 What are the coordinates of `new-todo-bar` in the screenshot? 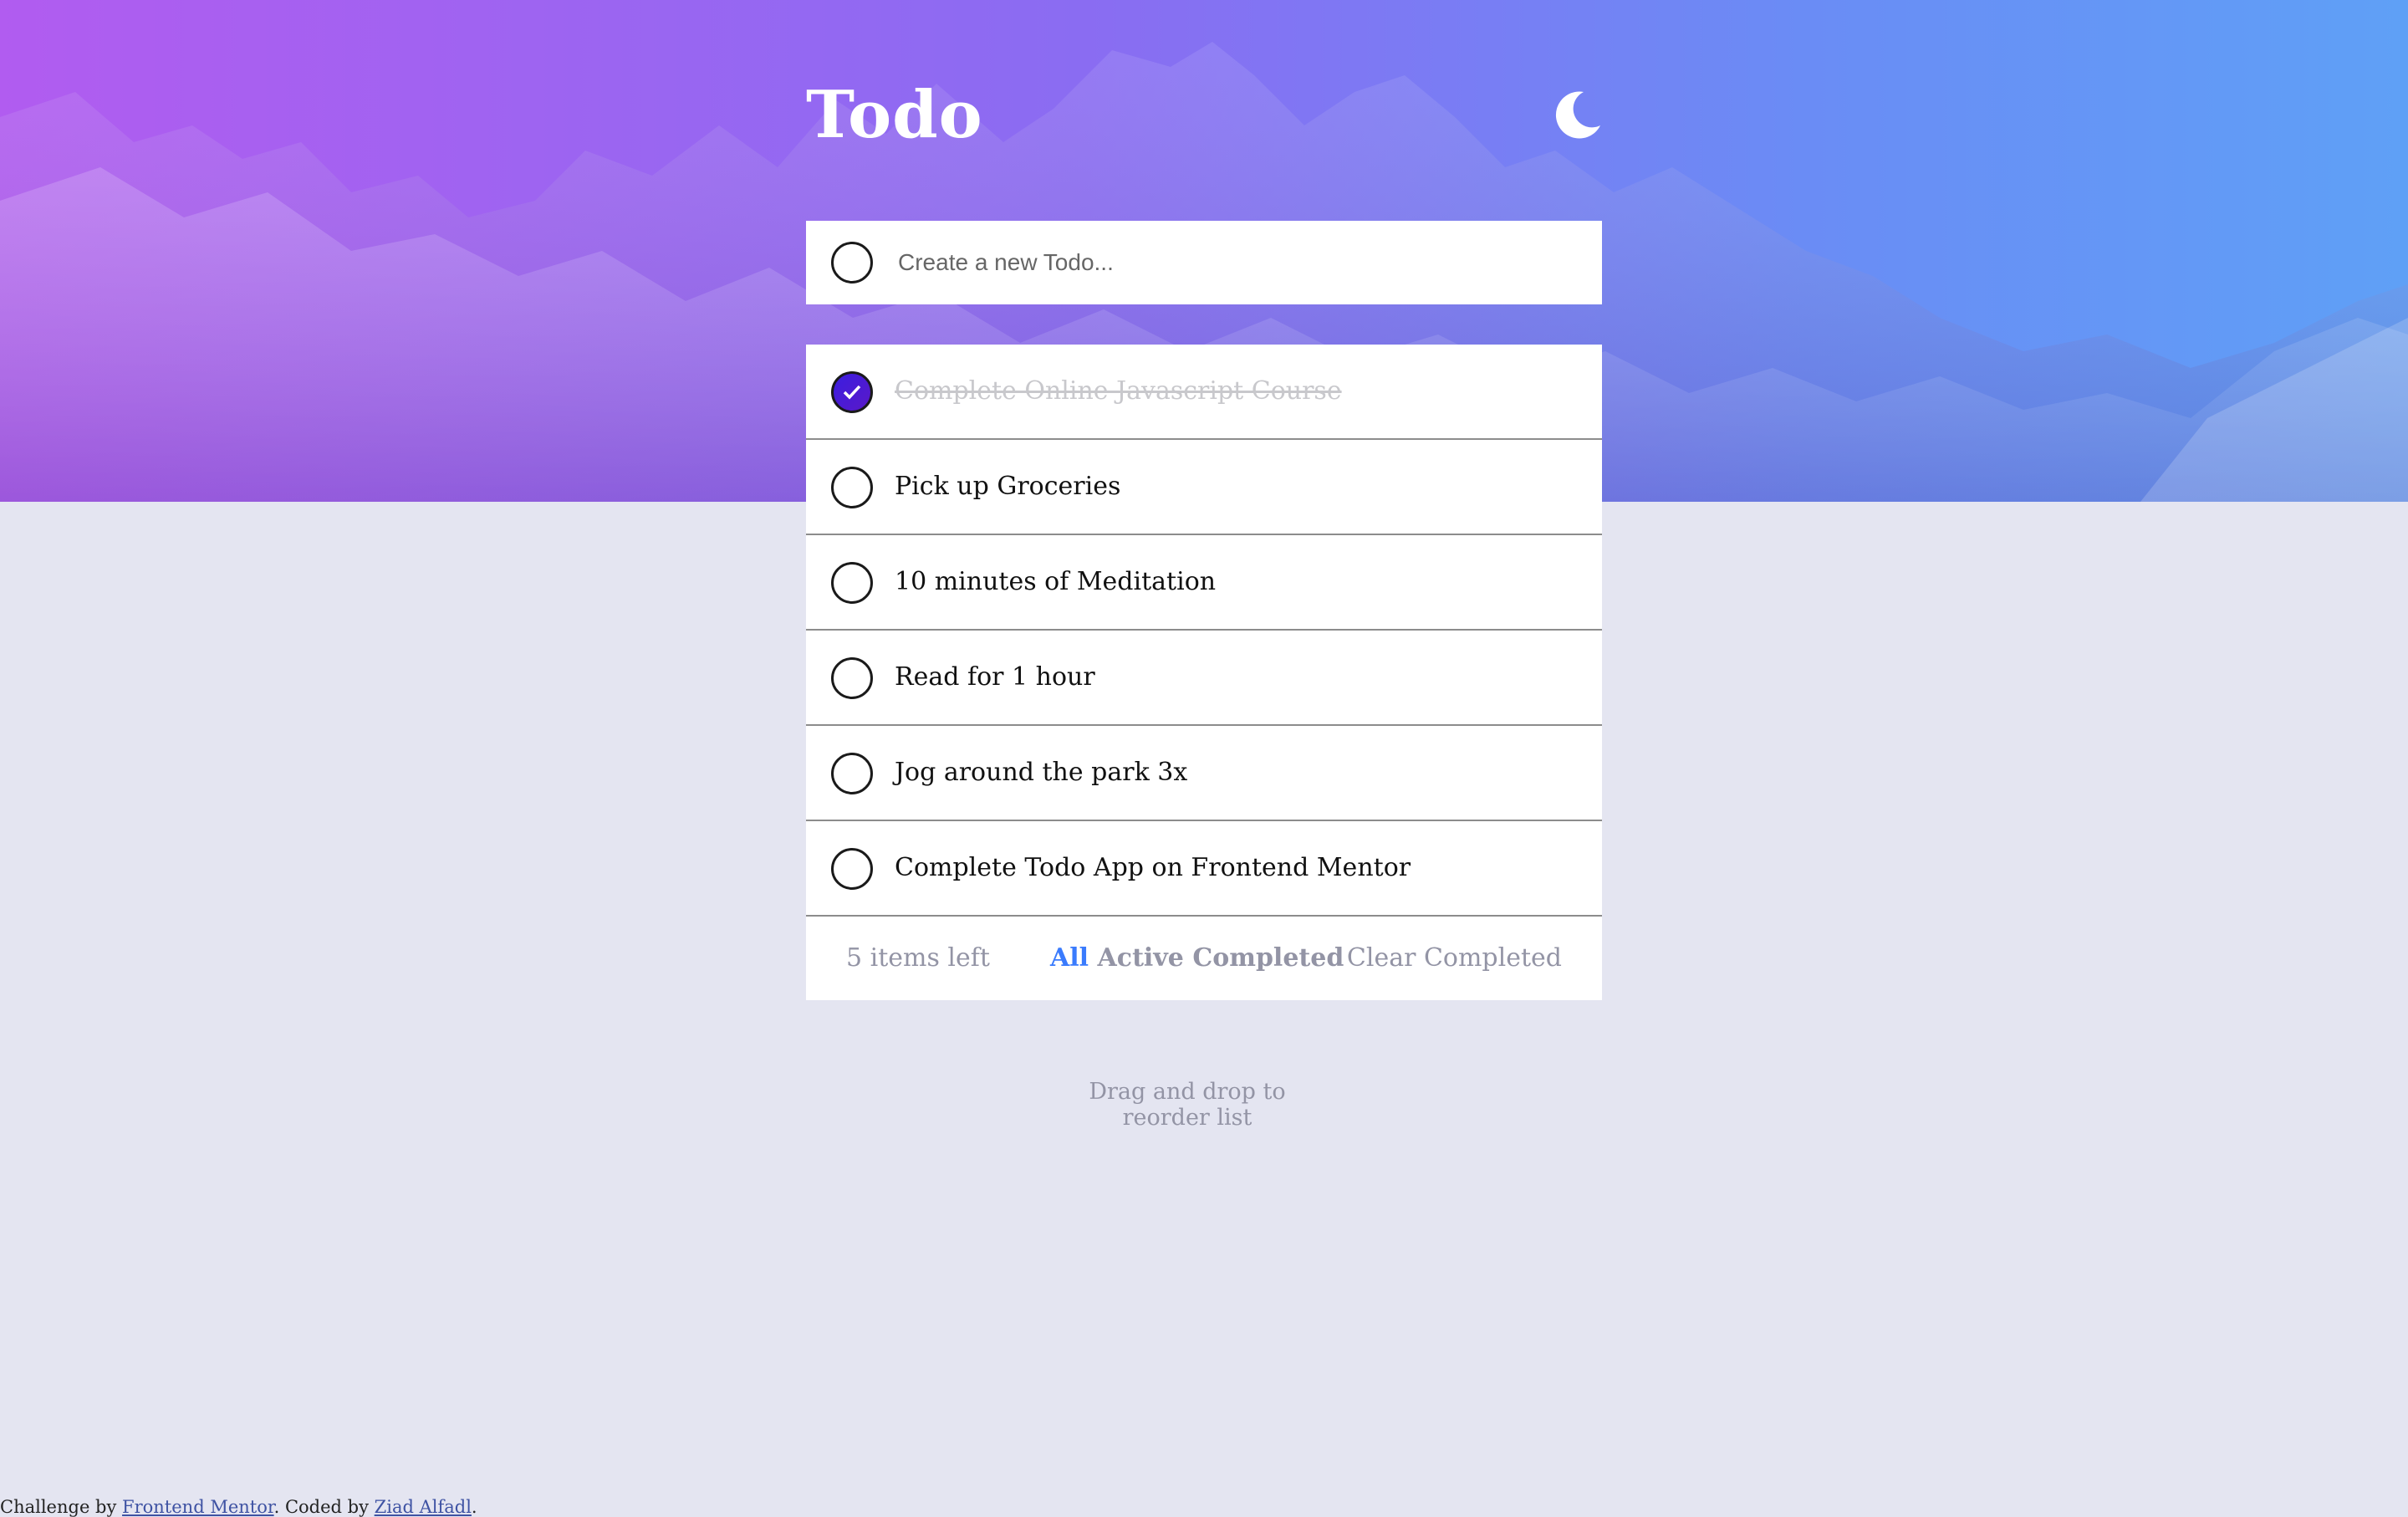 It's located at (1204, 262).